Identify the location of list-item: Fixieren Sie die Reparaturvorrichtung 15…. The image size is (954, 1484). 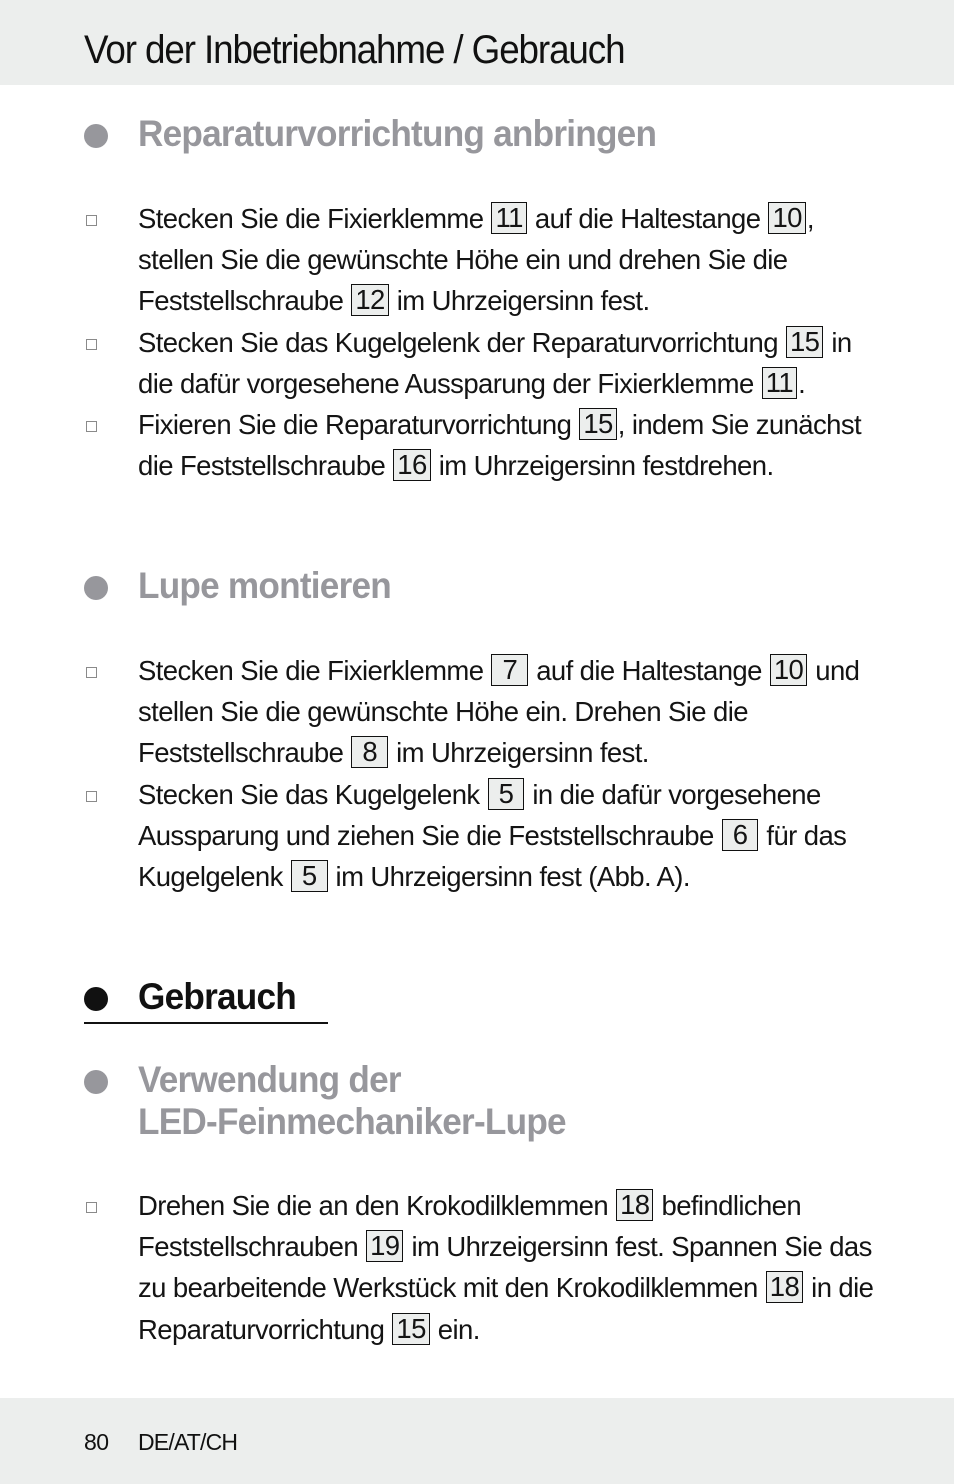
(484, 445).